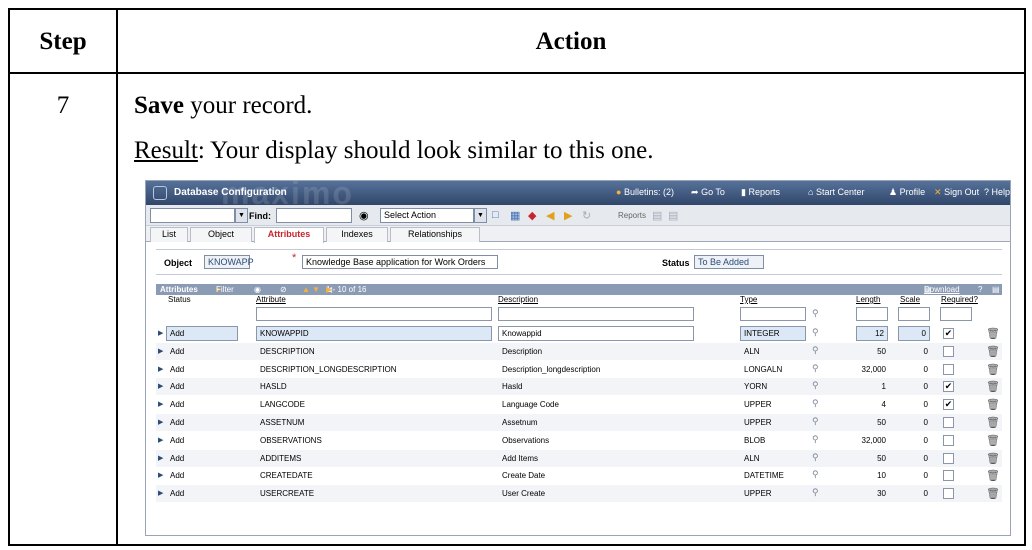 Image resolution: width=1032 pixels, height=550 pixels. Describe the element at coordinates (914, 314) in the screenshot. I see `scale-filter-input` at that location.